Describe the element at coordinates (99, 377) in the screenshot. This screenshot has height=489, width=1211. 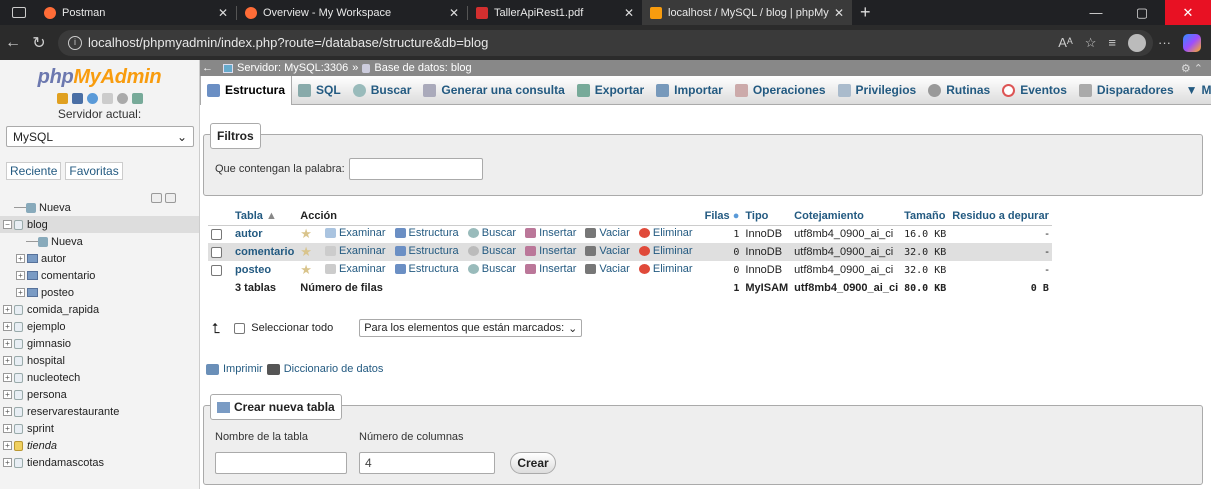
I see `tree-item-nucleotech: + nucleotech` at that location.